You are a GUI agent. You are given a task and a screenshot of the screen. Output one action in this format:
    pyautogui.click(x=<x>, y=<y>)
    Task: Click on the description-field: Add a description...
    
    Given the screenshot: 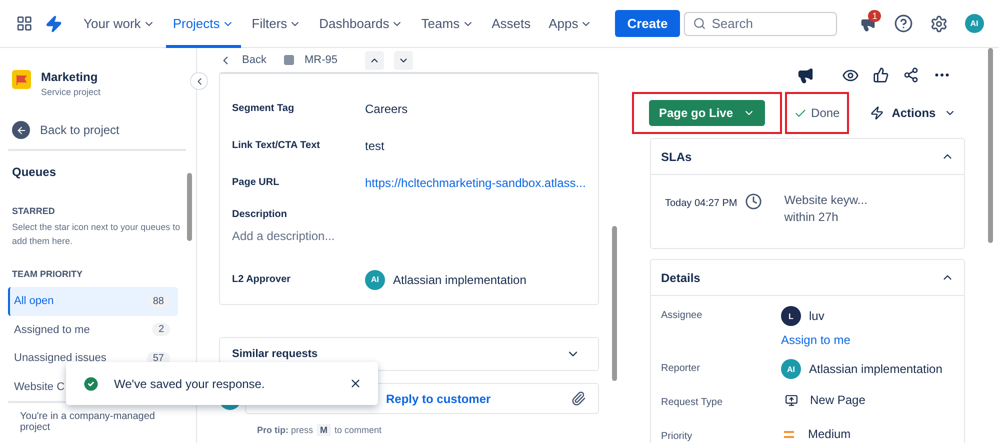 What is the action you would take?
    pyautogui.click(x=409, y=236)
    